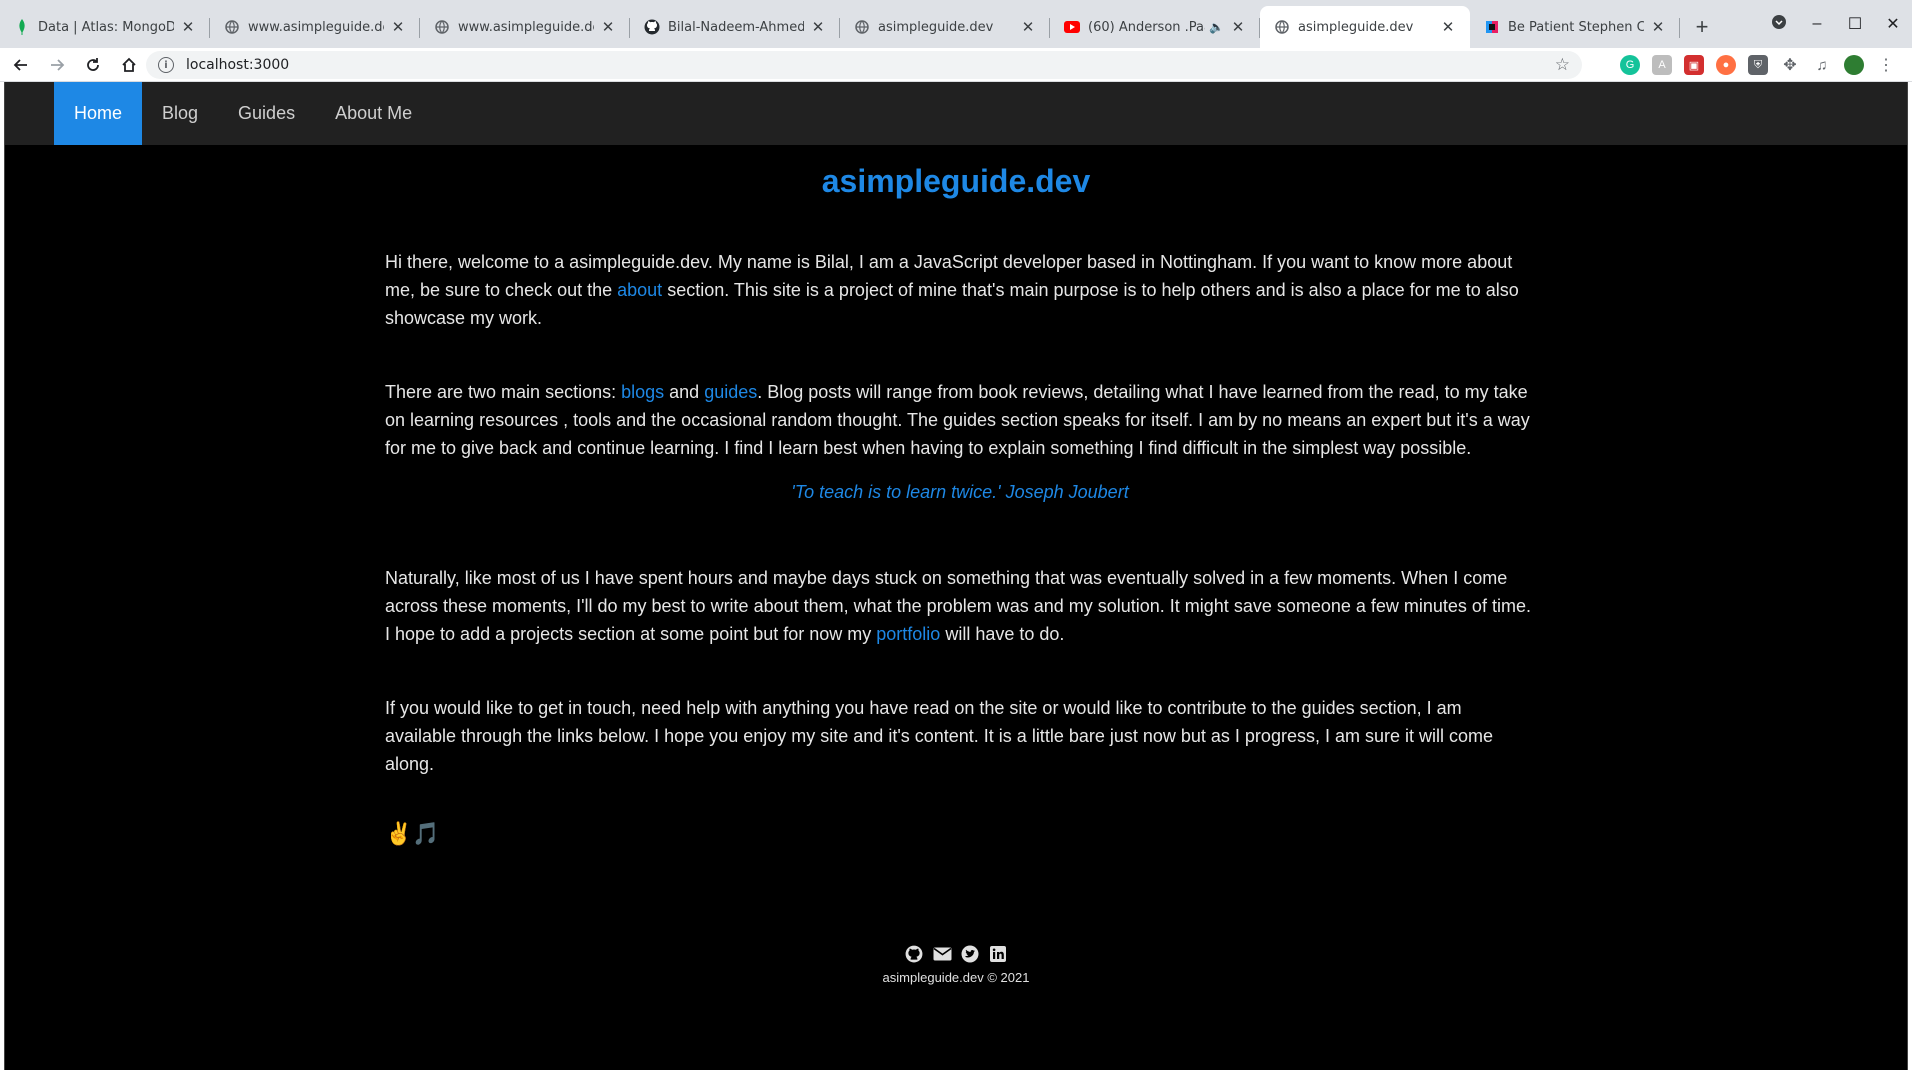  I want to click on new-tab-button: +, so click(1702, 27).